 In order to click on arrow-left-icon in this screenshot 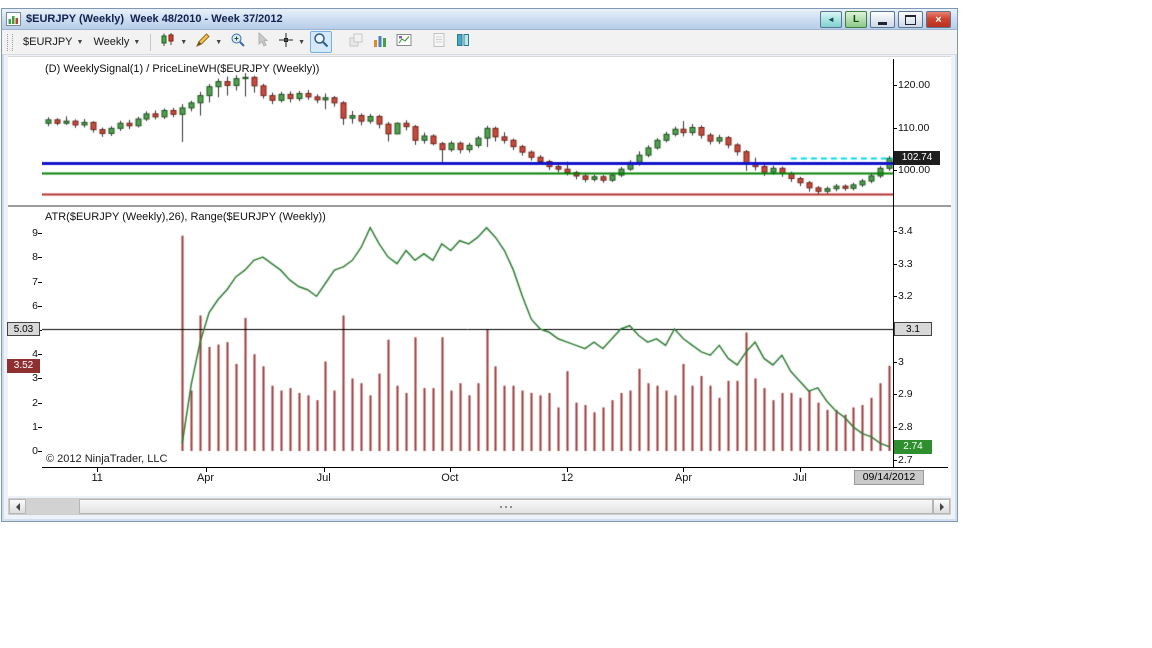, I will do `click(17, 506)`.